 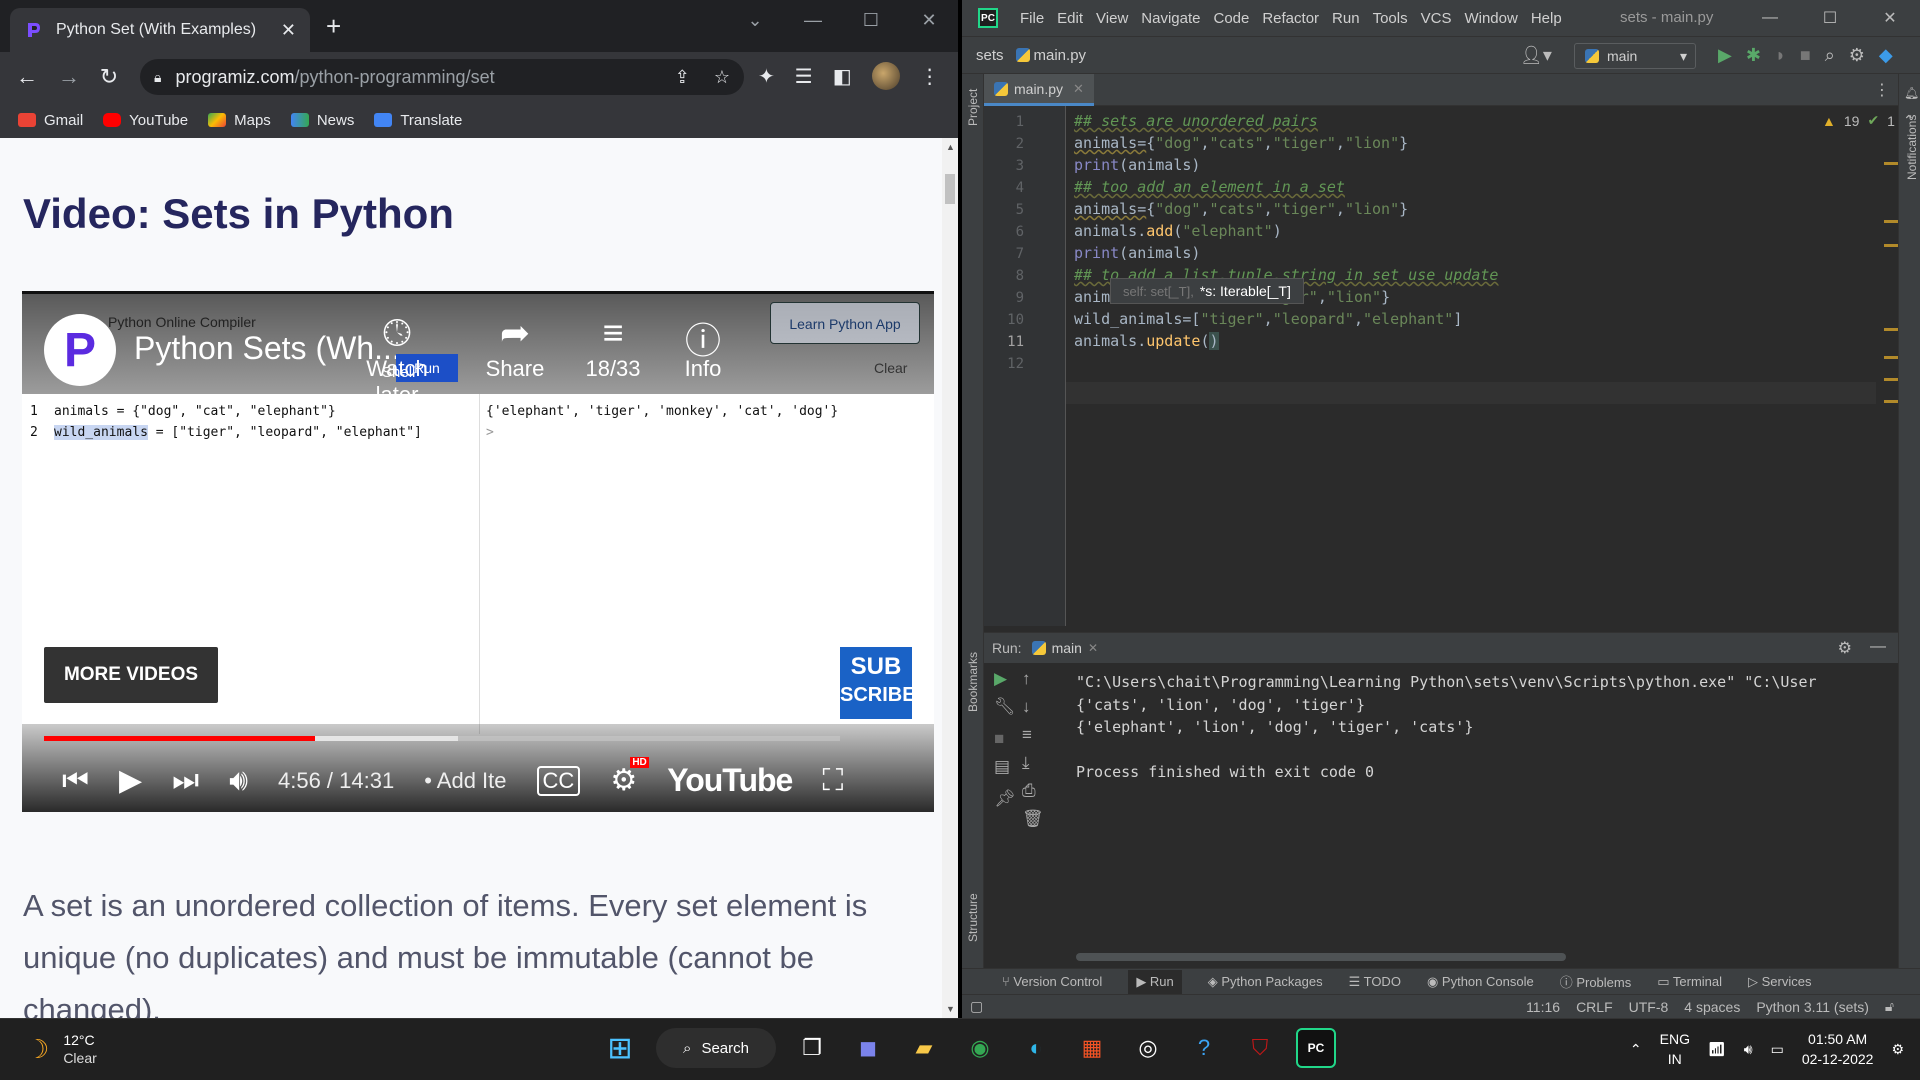 What do you see at coordinates (288, 30) in the screenshot?
I see `tab-close-icon: ✕` at bounding box center [288, 30].